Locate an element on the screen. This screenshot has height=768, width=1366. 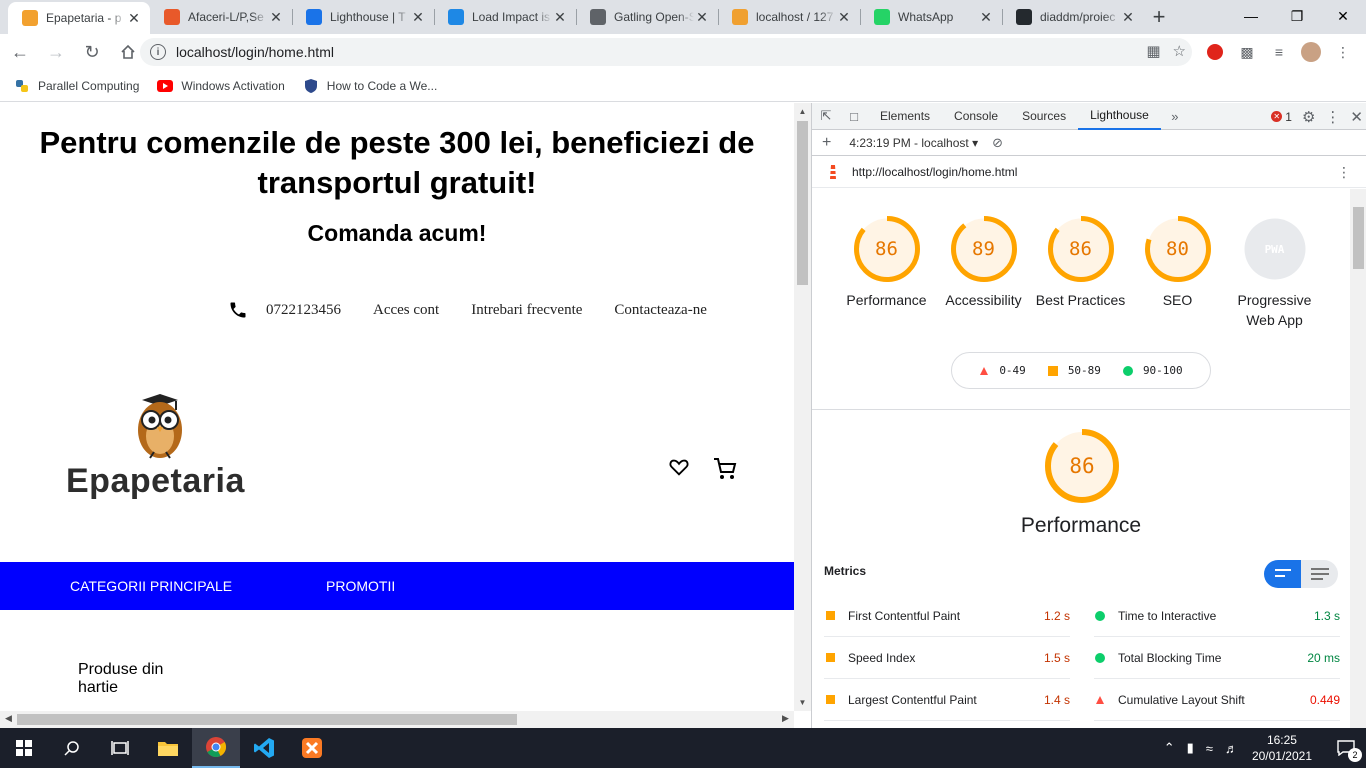
close-window-button: ✕ is located at coordinates (1343, 16).